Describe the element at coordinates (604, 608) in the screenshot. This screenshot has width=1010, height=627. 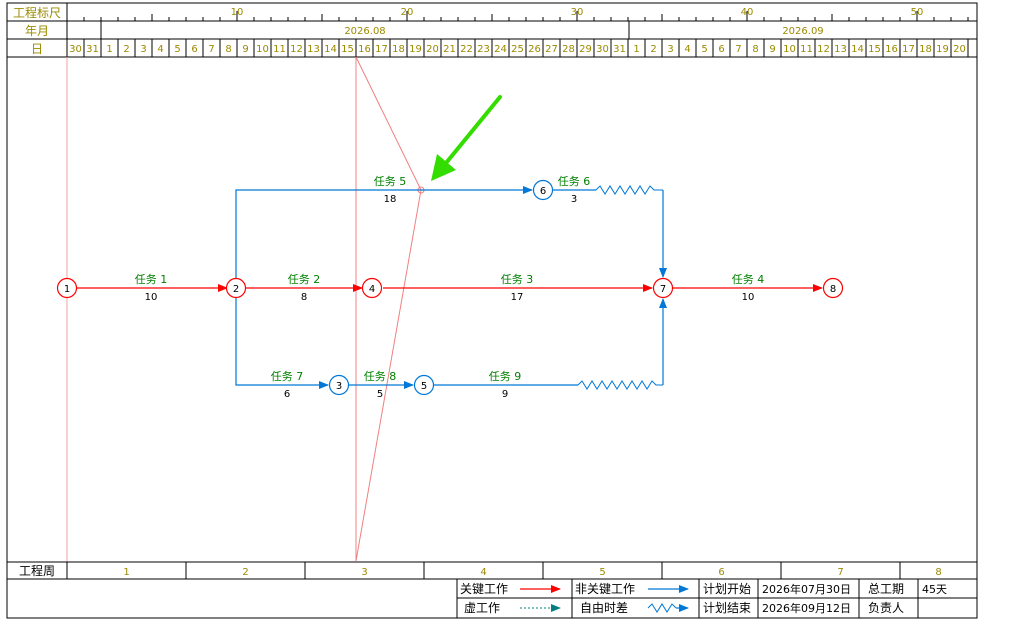
I see `legend-free-float-label: 自由时差` at that location.